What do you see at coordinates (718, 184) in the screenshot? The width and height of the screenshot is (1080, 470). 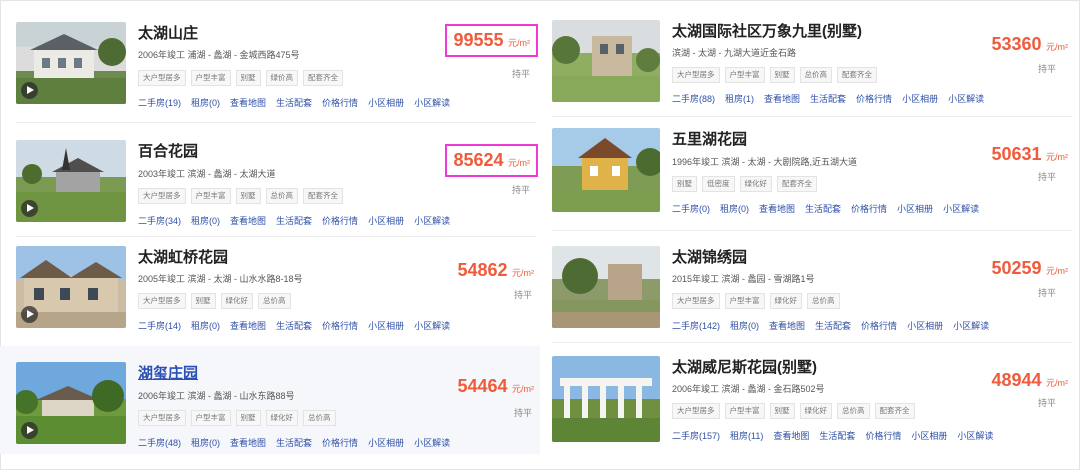 I see `tag: 低密度` at bounding box center [718, 184].